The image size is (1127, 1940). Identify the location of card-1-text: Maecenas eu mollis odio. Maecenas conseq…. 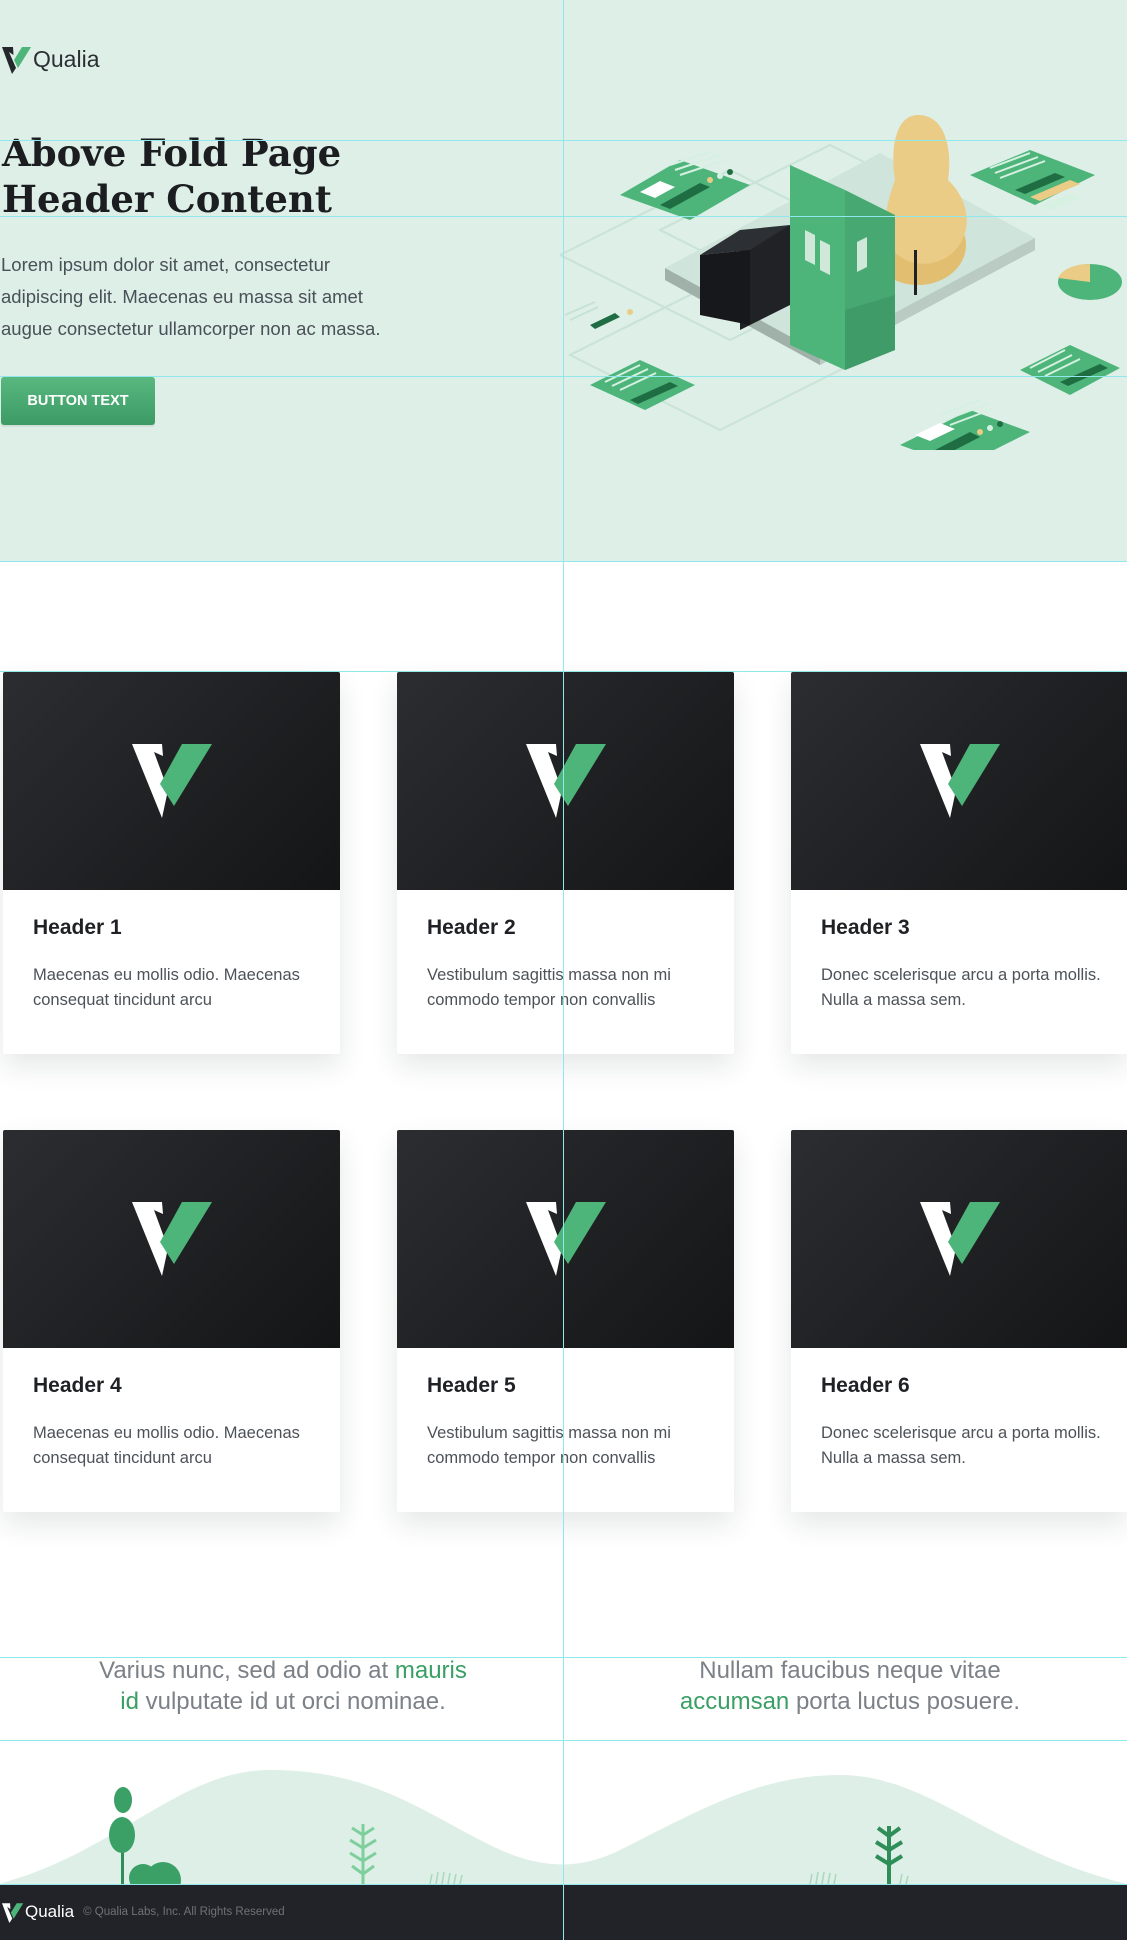
(166, 987).